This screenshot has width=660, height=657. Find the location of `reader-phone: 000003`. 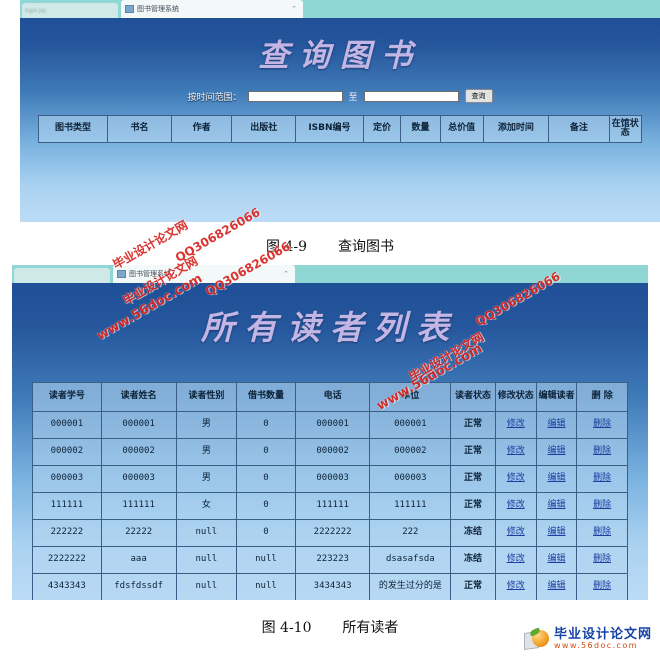

reader-phone: 000003 is located at coordinates (332, 479).